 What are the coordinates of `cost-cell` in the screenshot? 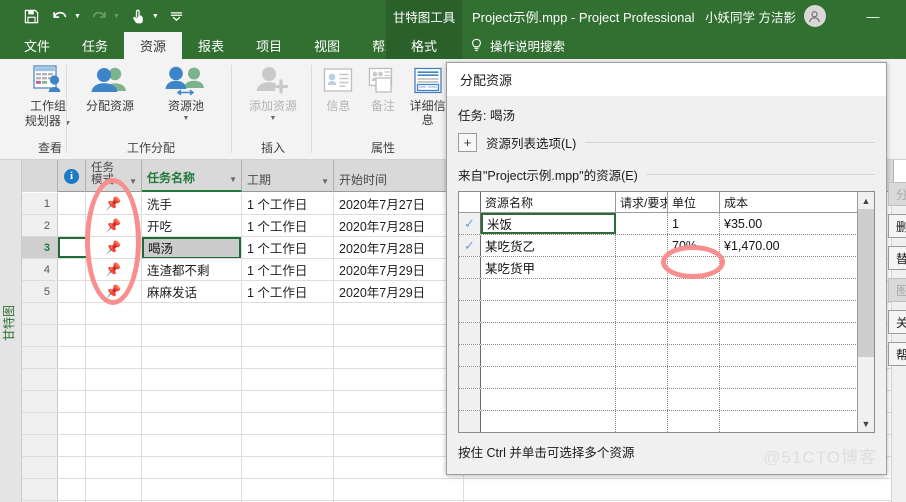 It's located at (790, 267).